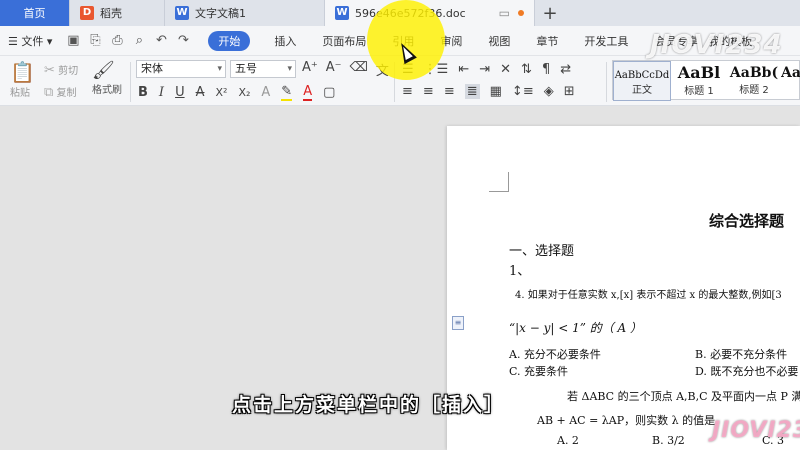  I want to click on brush-icon: 🖌, so click(103, 70).